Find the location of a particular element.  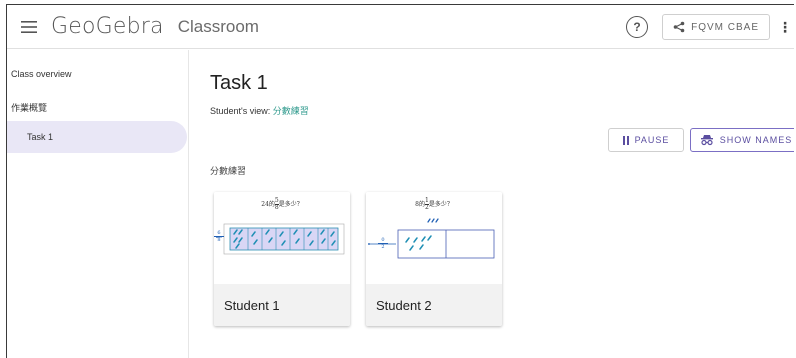

student-view-link: 分數練習 is located at coordinates (291, 111).